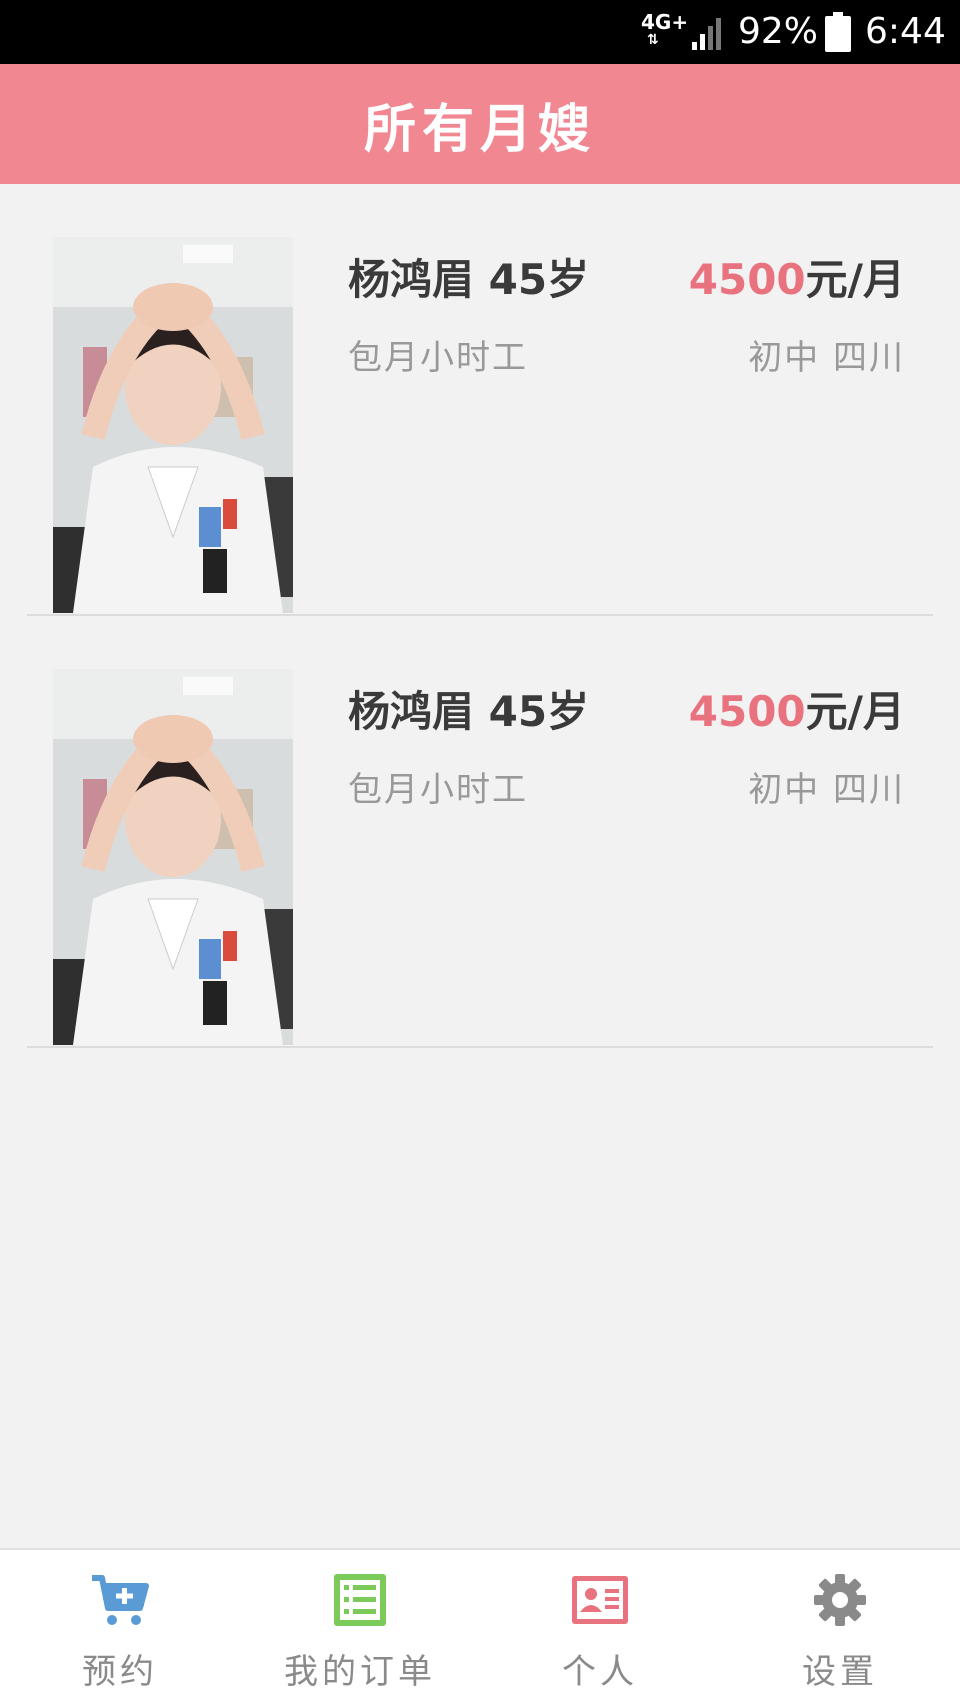 This screenshot has height=1706, width=960. Describe the element at coordinates (360, 1600) in the screenshot. I see `list-icon` at that location.